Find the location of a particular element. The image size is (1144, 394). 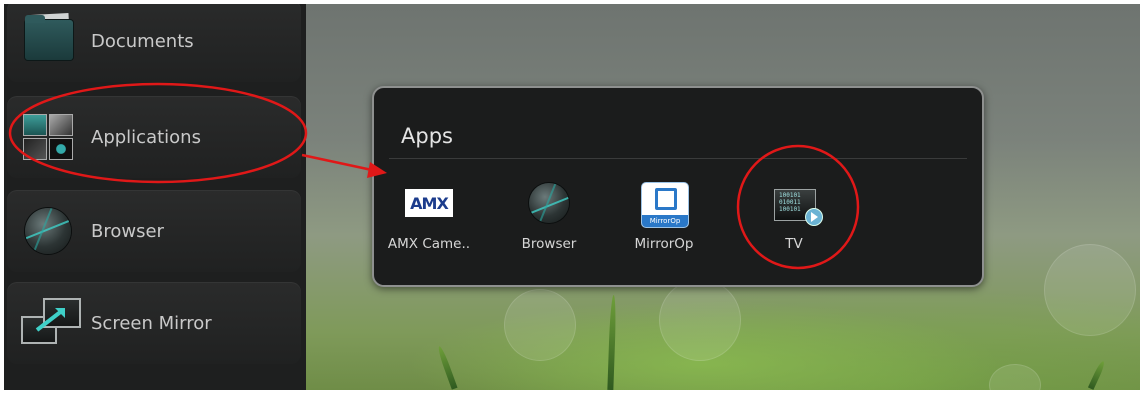

sidebar-item-documents: Documents is located at coordinates (154, 43).